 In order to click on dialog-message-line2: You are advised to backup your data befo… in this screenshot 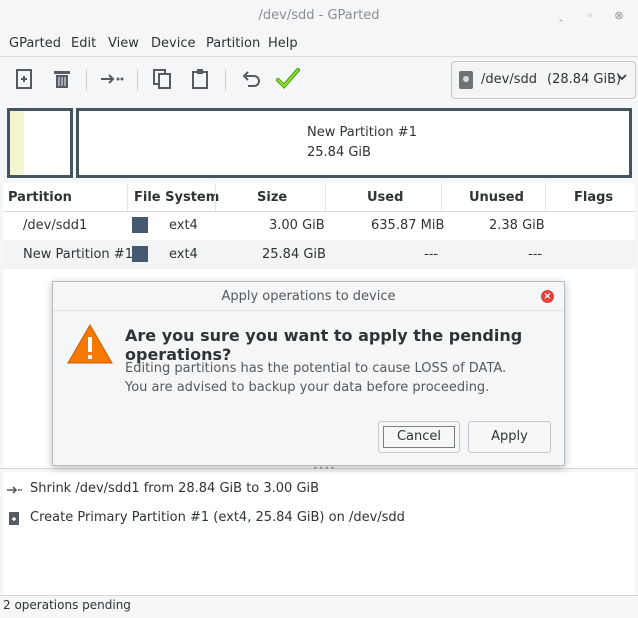, I will do `click(307, 387)`.